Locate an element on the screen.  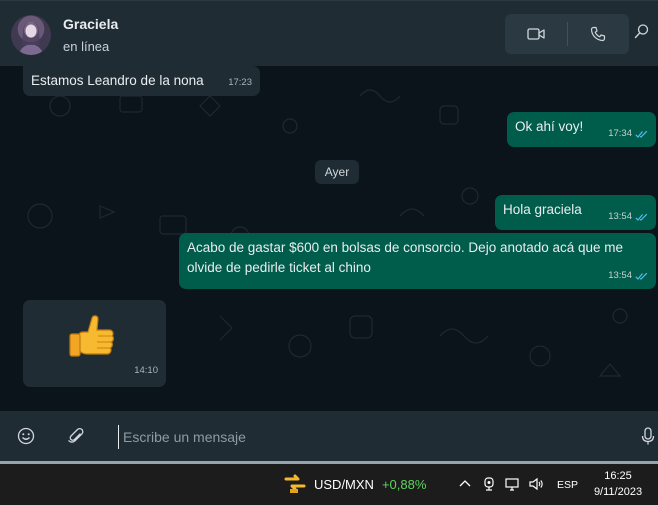
message-time: 14:10 is located at coordinates (146, 370).